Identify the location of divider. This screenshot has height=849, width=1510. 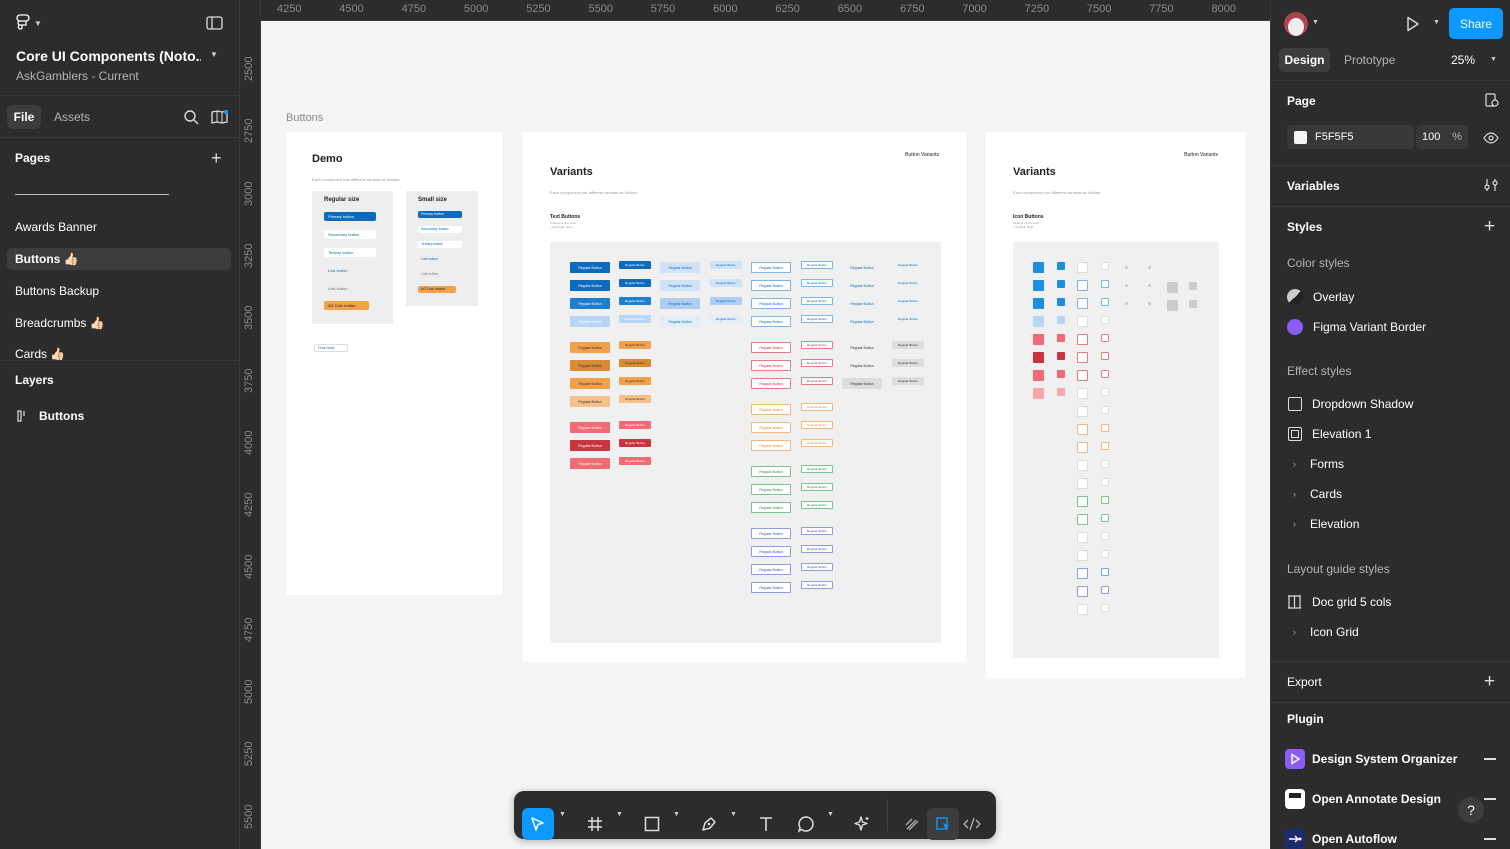
(1390, 702).